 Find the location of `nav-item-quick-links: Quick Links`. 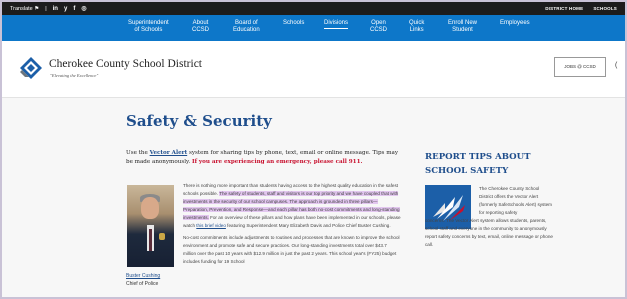

nav-item-quick-links: Quick Links is located at coordinates (416, 27).